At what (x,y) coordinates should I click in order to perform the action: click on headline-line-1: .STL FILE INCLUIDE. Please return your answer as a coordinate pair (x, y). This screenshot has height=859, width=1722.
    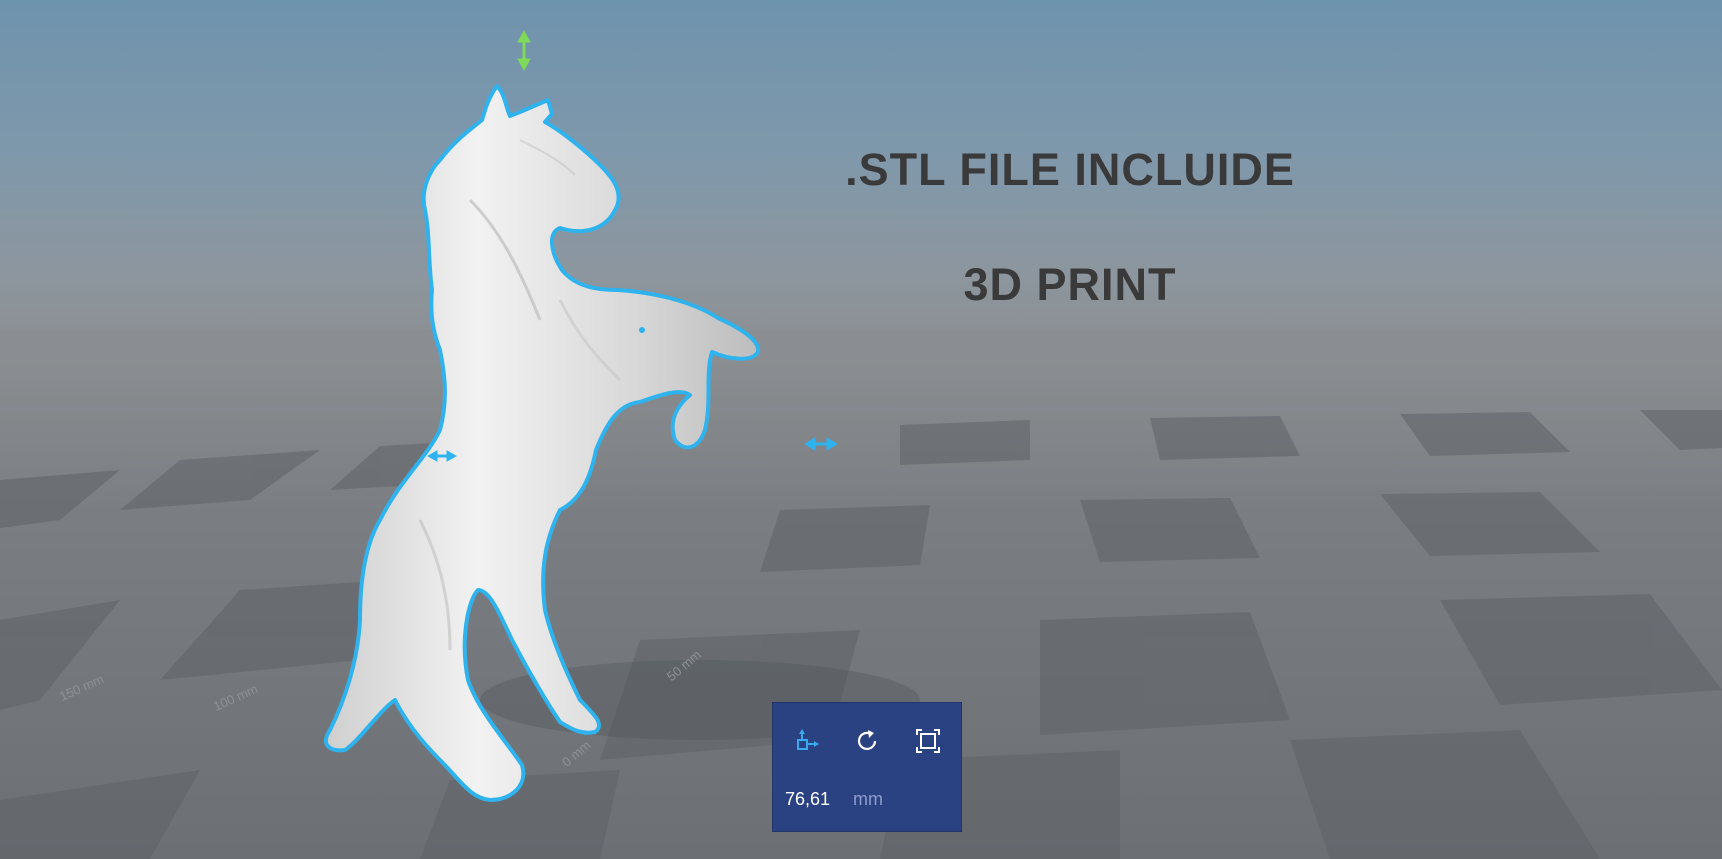
    Looking at the image, I should click on (1070, 169).